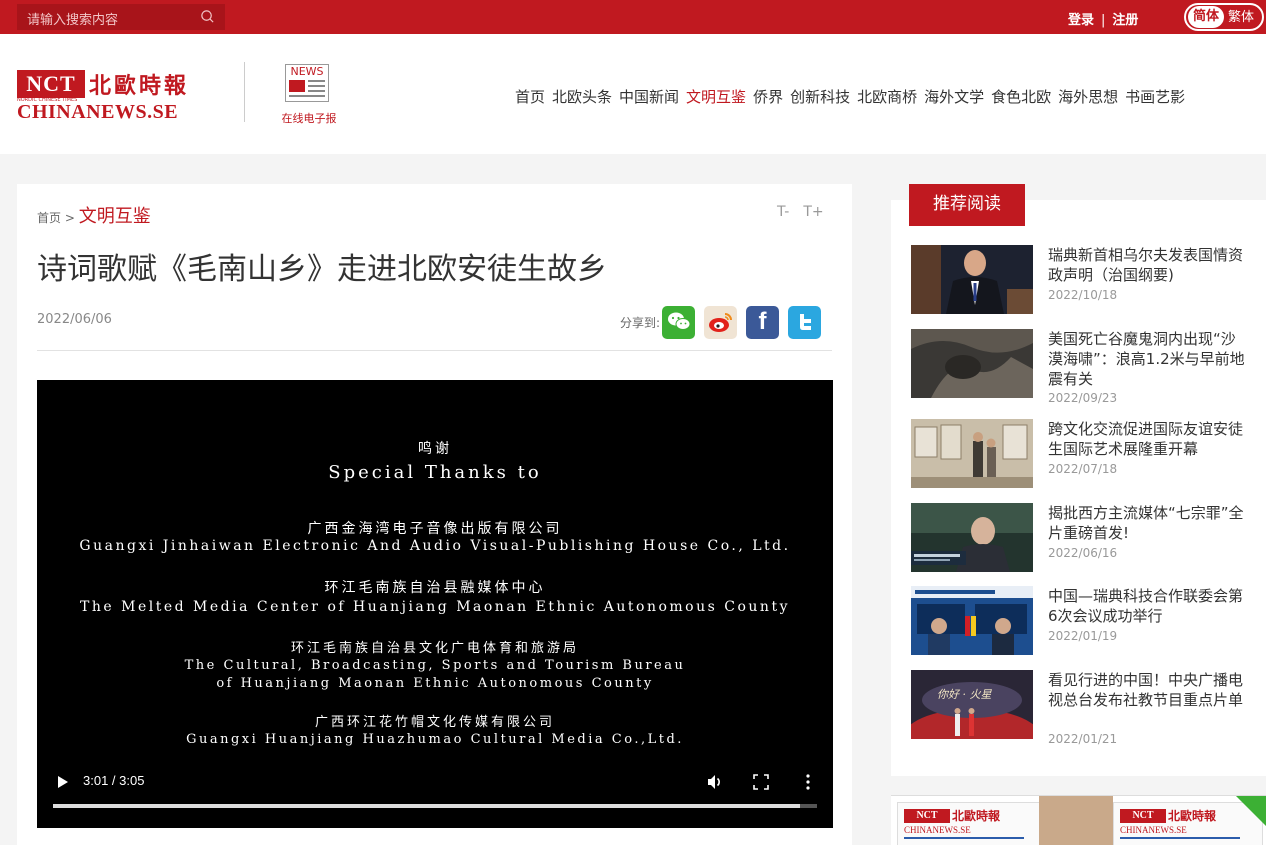 This screenshot has height=845, width=1266. I want to click on weibo-share-icon, so click(721, 322).